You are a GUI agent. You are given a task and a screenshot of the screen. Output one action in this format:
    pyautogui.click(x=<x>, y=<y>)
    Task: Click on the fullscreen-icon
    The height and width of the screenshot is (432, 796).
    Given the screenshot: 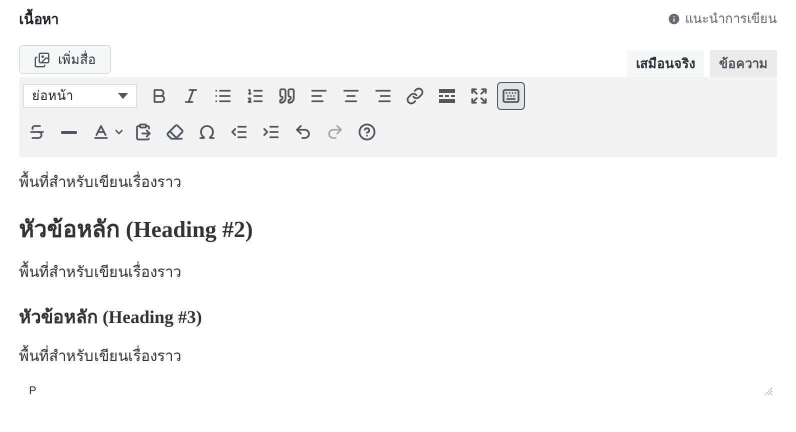 What is the action you would take?
    pyautogui.click(x=479, y=96)
    